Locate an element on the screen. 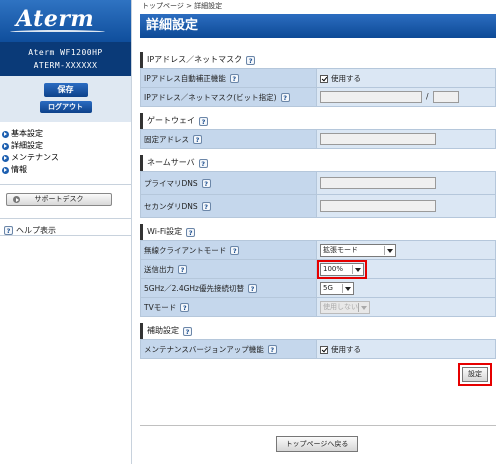 Image resolution: width=500 pixels, height=464 pixels. section-title: ネームサーバ is located at coordinates (171, 162).